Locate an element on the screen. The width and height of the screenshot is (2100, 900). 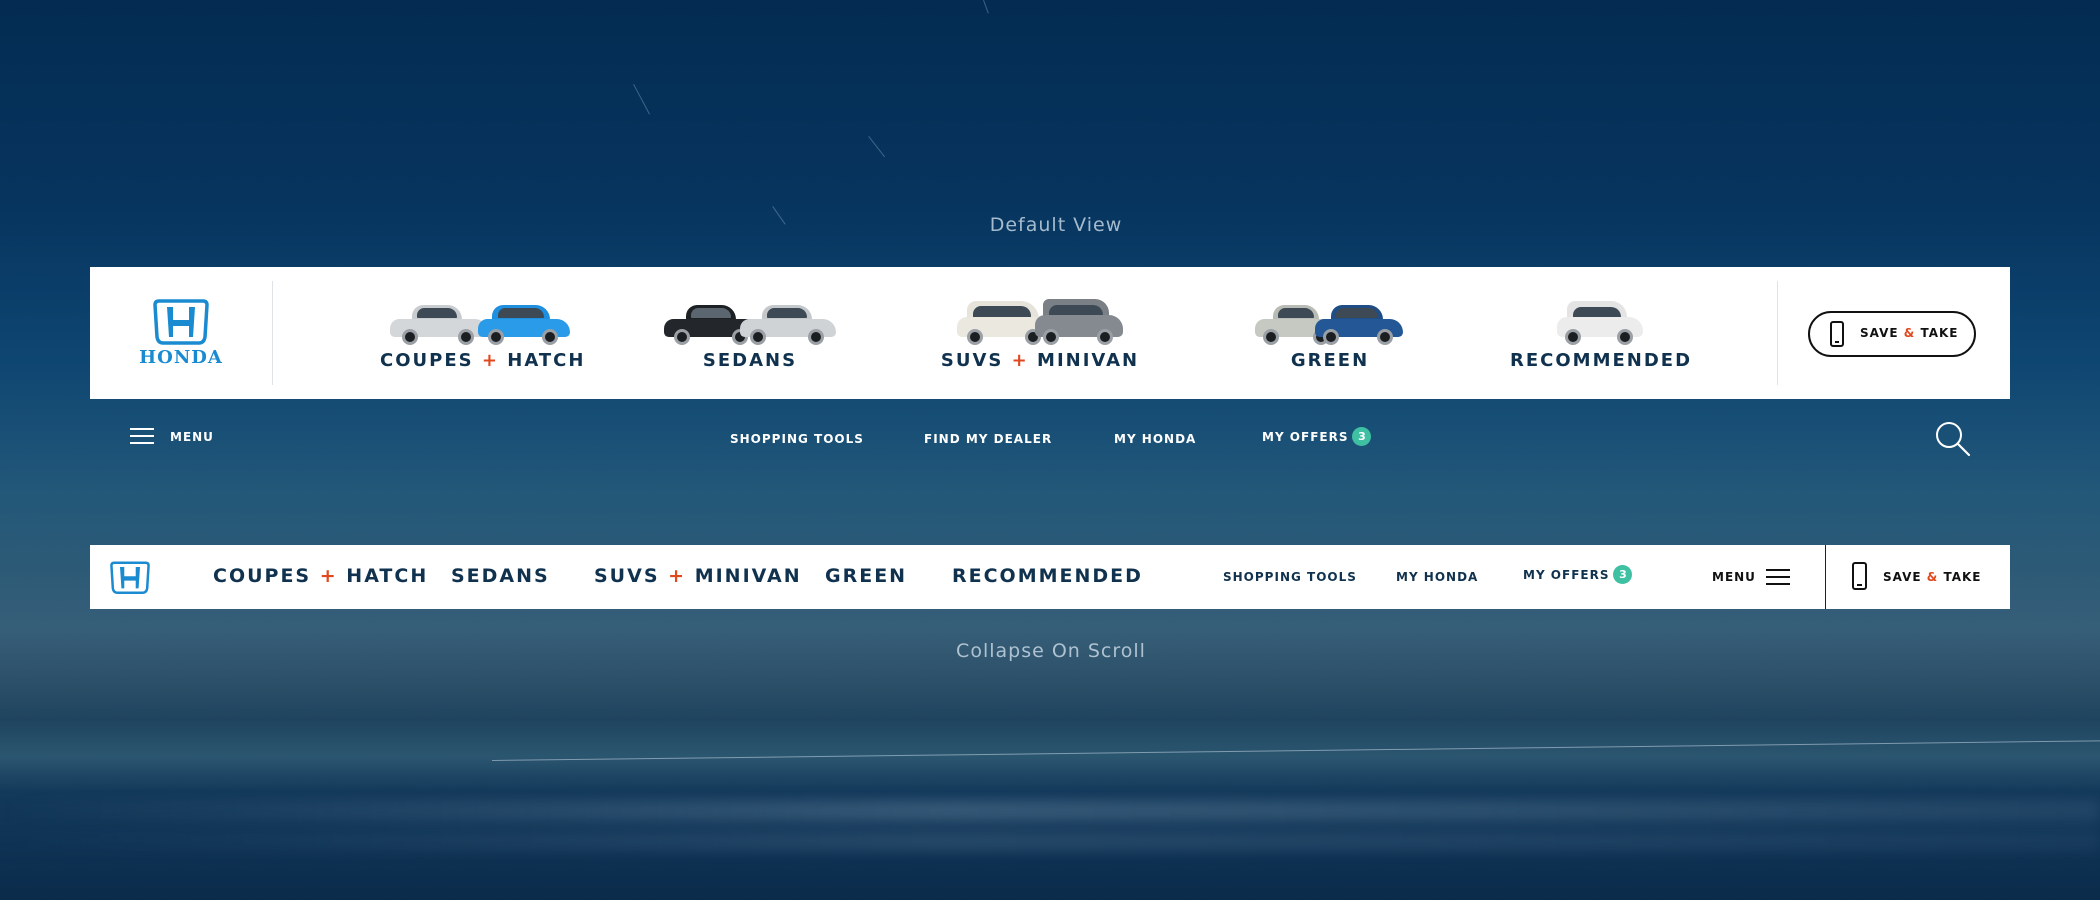
honda-logo: HONDA is located at coordinates (181, 333).